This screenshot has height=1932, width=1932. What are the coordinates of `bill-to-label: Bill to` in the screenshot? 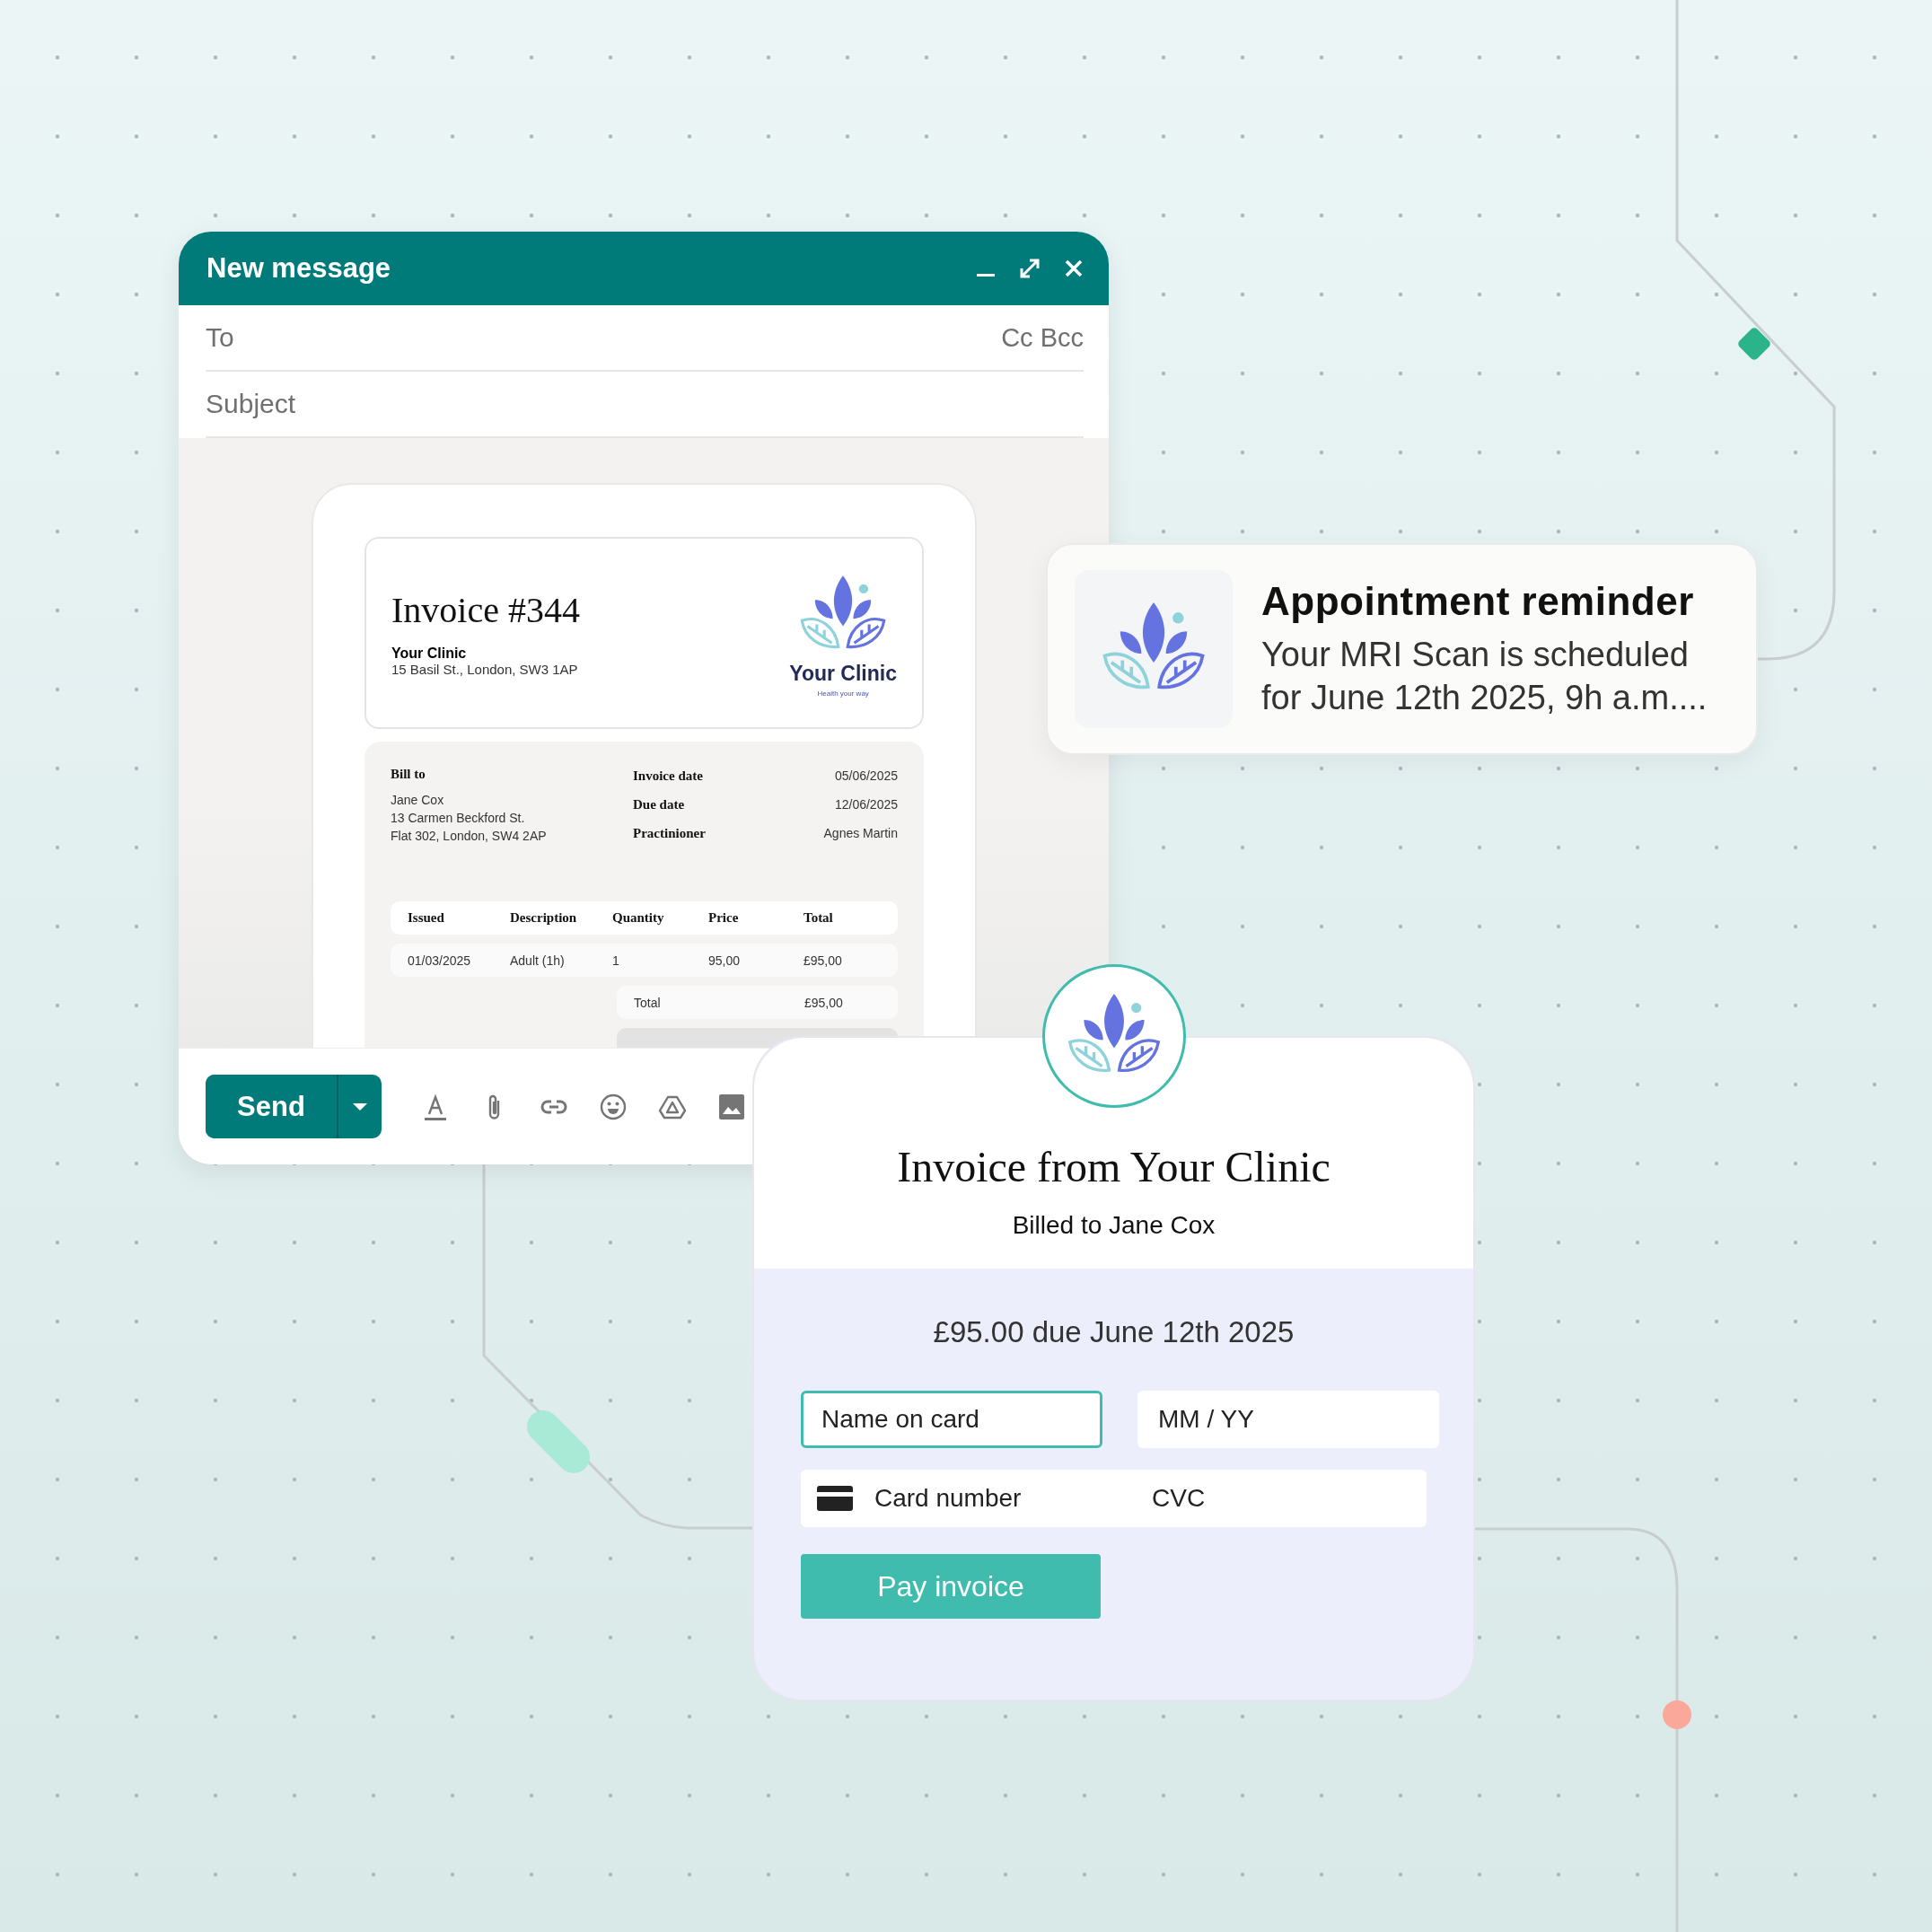 It's located at (408, 774).